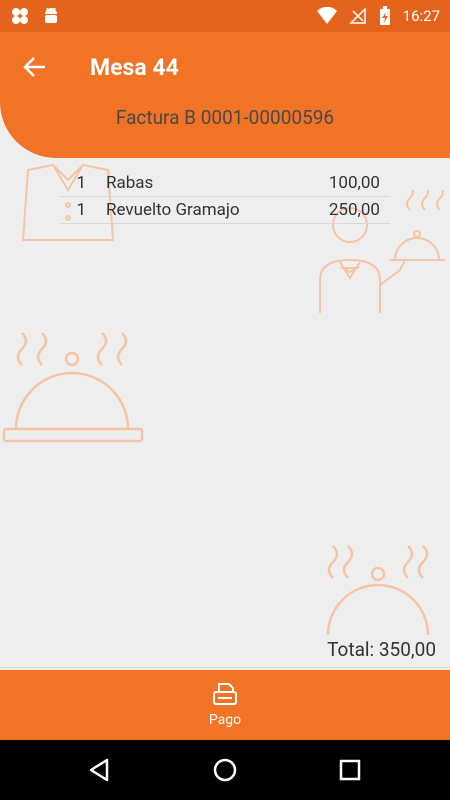 The height and width of the screenshot is (800, 450). I want to click on divider, so click(225, 667).